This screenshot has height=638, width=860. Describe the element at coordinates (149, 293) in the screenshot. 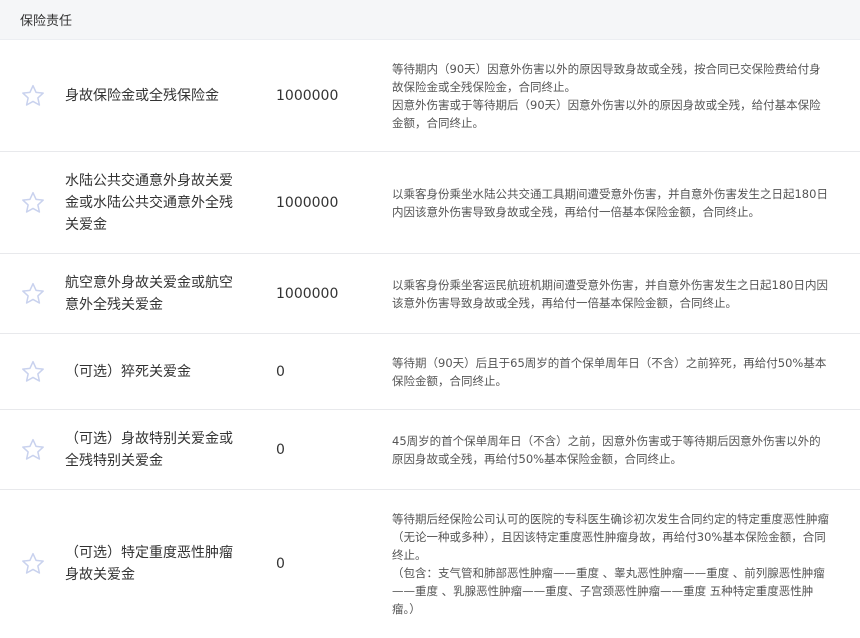

I see `coverage-name: 航空意外身故关爱金或航空意外全残关爱金` at that location.